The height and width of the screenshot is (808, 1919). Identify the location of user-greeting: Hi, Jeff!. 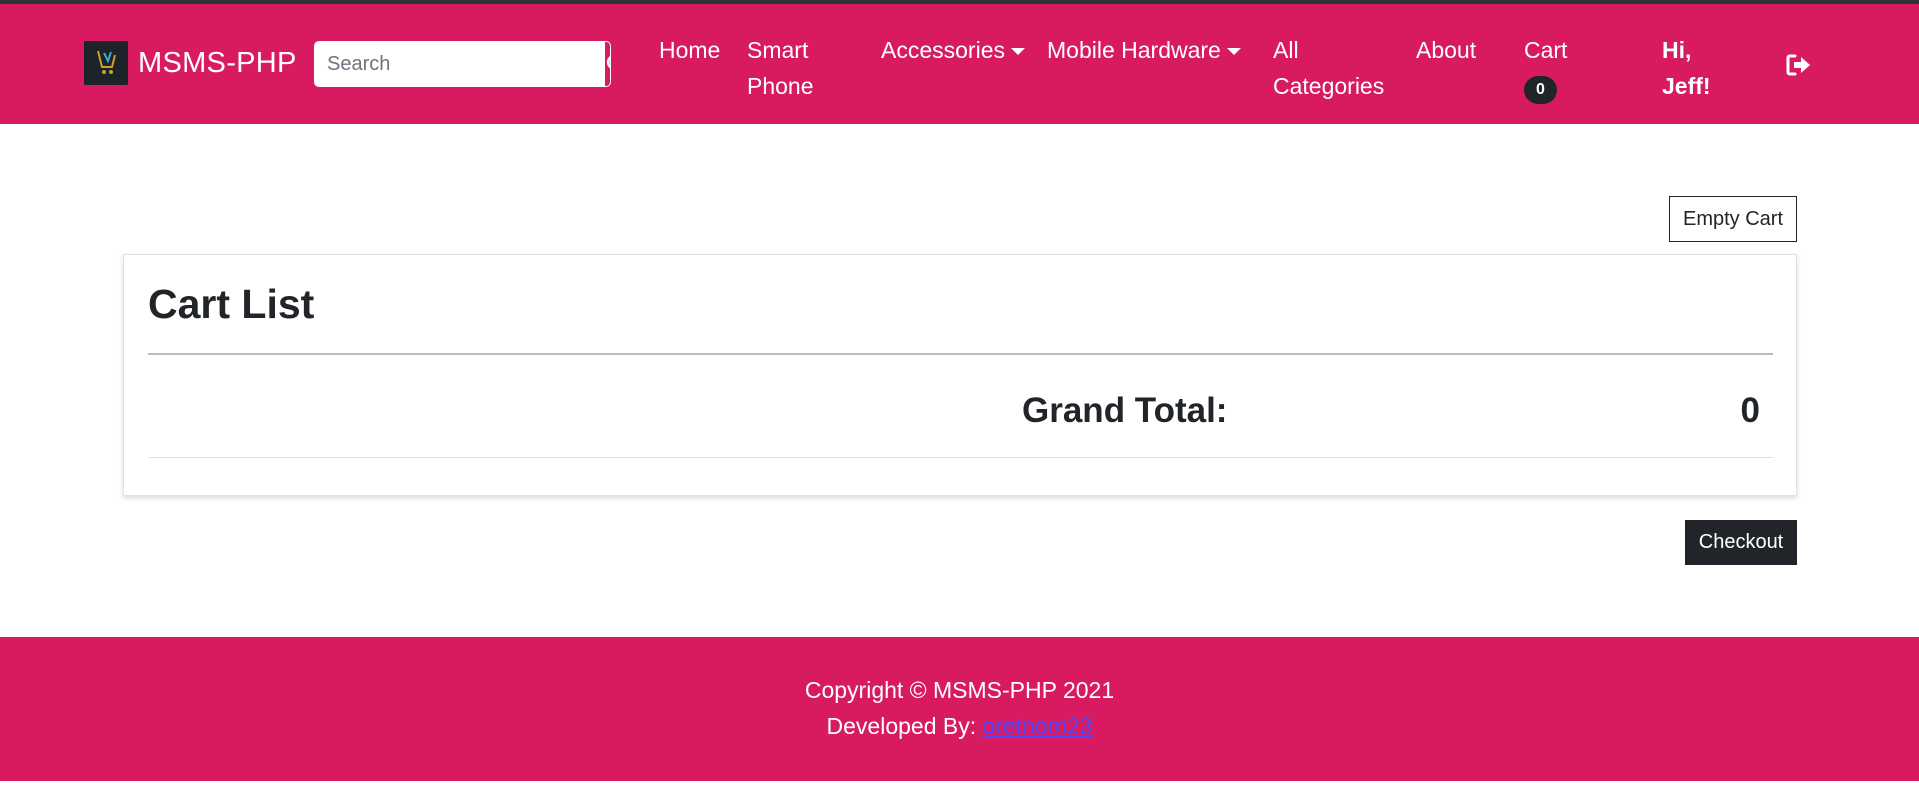
(1686, 68).